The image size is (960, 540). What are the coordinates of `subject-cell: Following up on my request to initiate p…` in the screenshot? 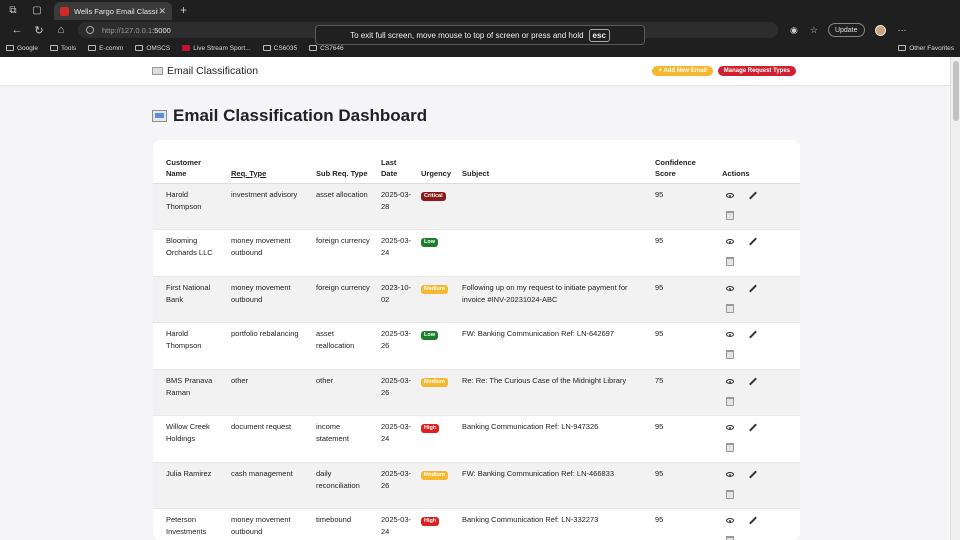 It's located at (554, 299).